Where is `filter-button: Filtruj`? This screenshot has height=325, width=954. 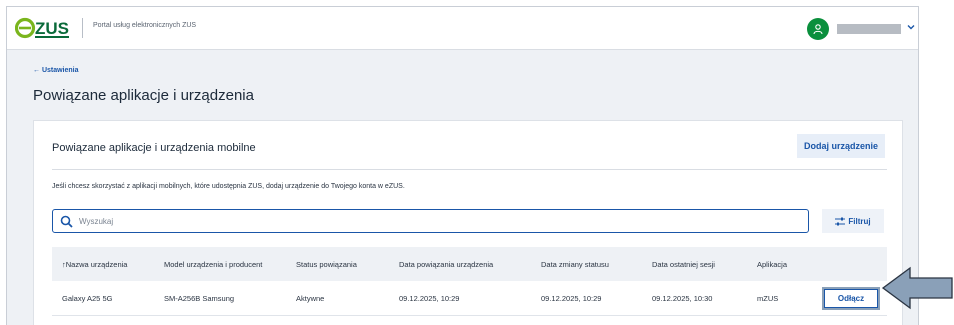 filter-button: Filtruj is located at coordinates (853, 221).